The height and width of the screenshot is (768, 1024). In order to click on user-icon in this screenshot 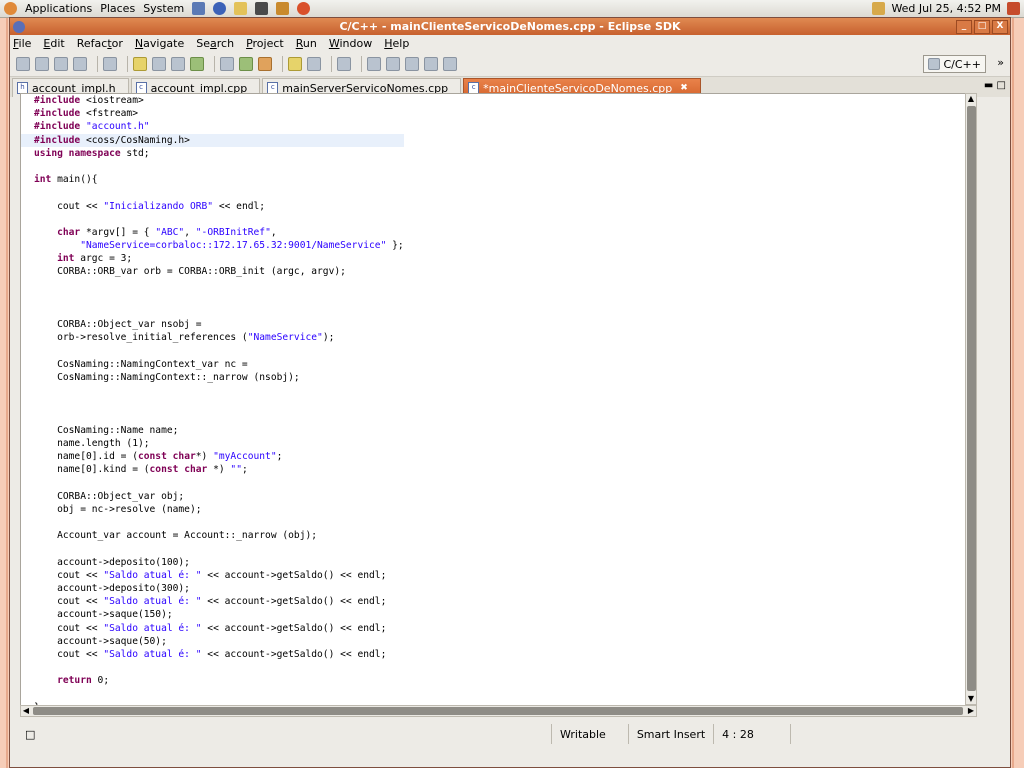, I will do `click(879, 8)`.